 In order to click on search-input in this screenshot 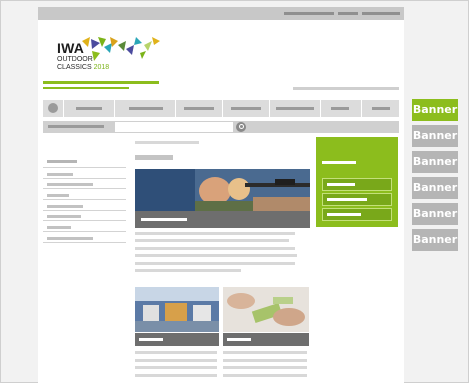, I will do `click(174, 127)`.